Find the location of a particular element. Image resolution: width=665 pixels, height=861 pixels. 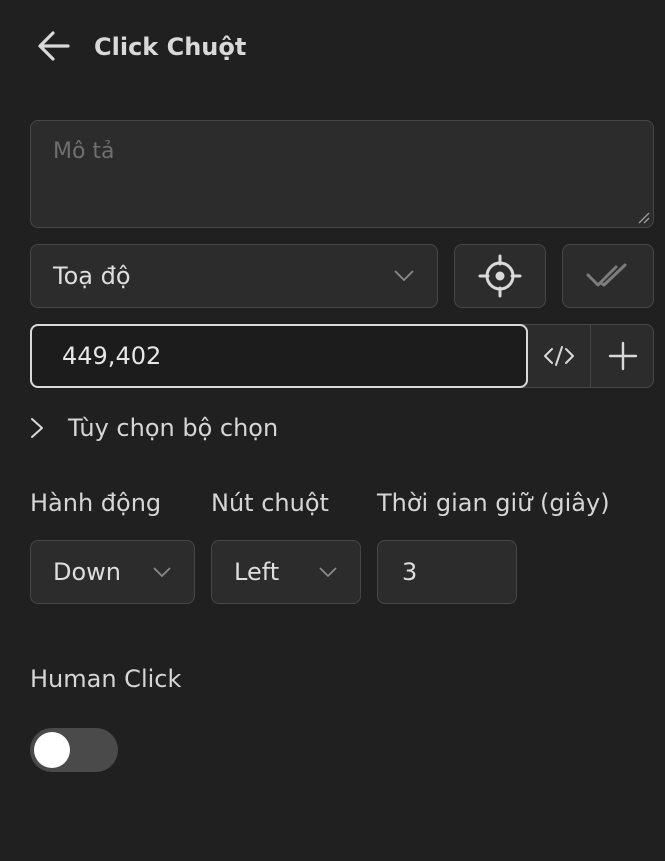

action-label: Hành động is located at coordinates (96, 503).